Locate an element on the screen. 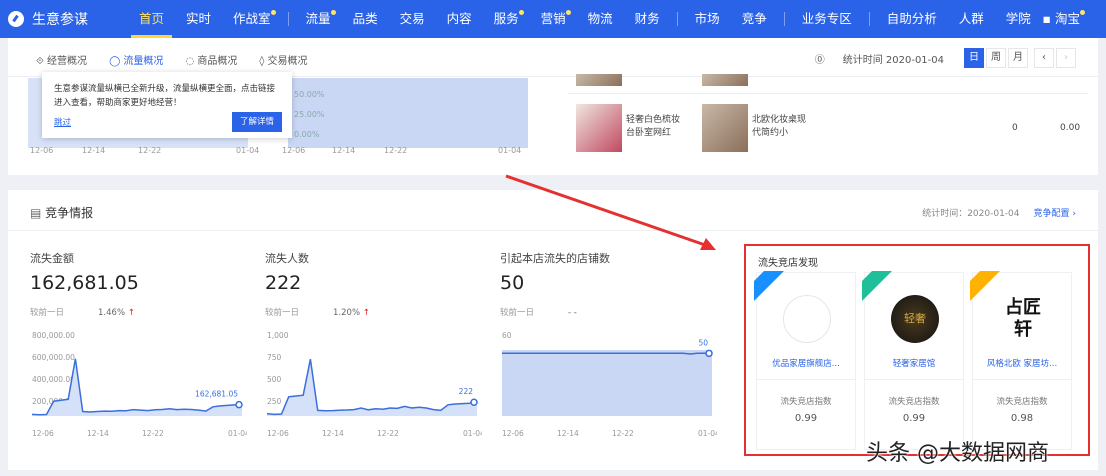 The height and width of the screenshot is (476, 1106). metric-label: 流失金额 is located at coordinates (52, 258).